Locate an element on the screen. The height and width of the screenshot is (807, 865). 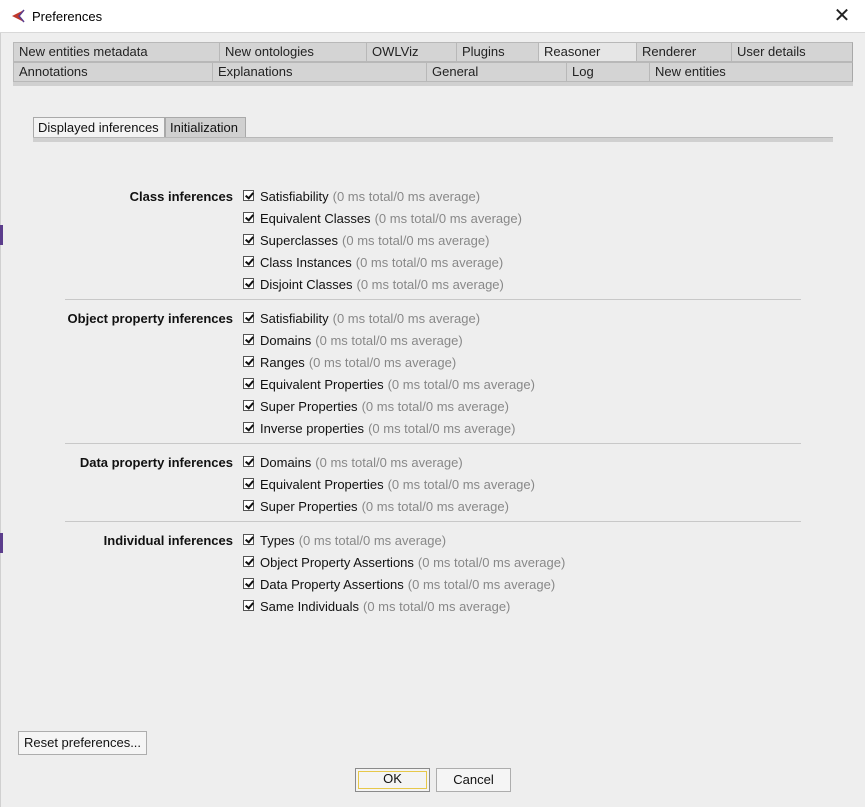
object-property-inferences-label: Object property inferences is located at coordinates (150, 318).